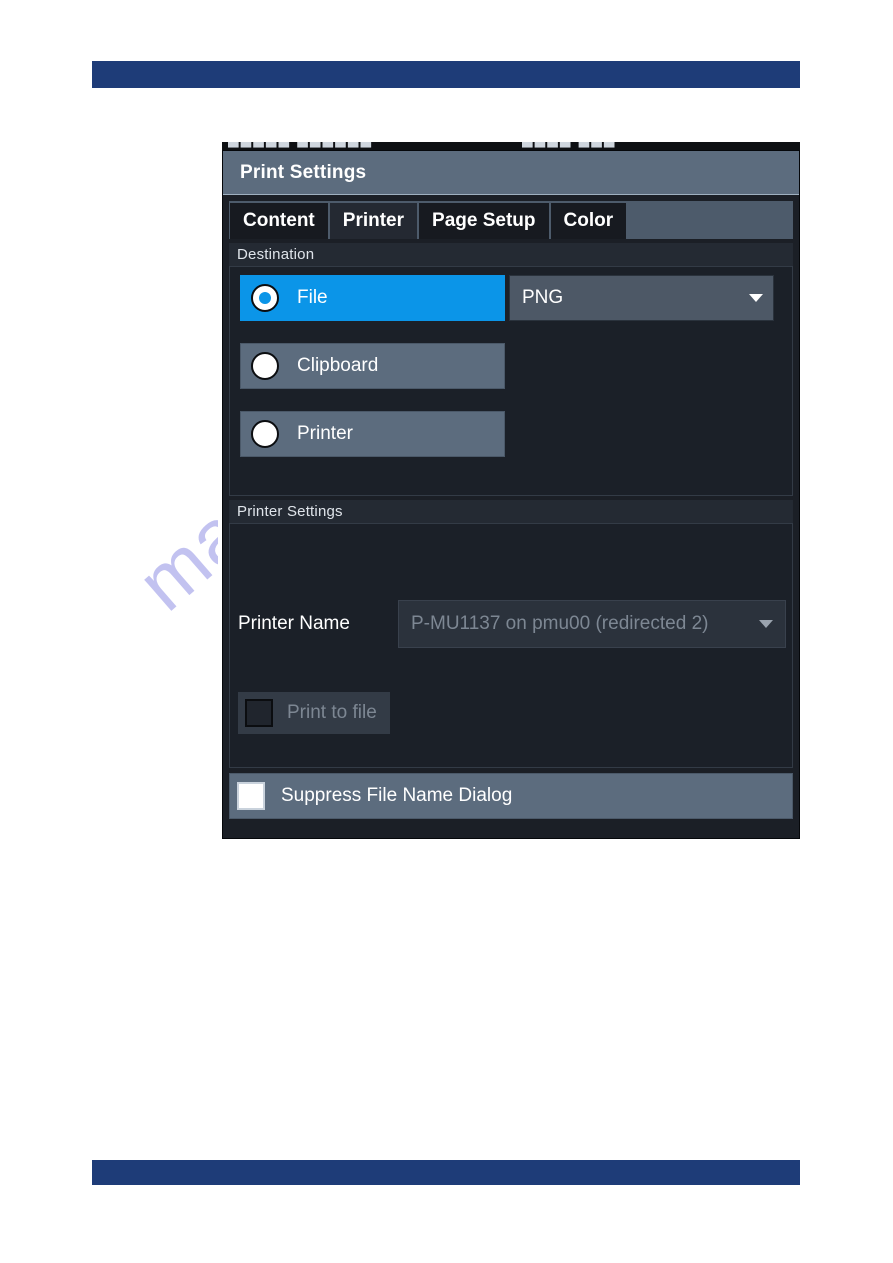  What do you see at coordinates (372, 434) in the screenshot?
I see `radio-printer: Printer` at bounding box center [372, 434].